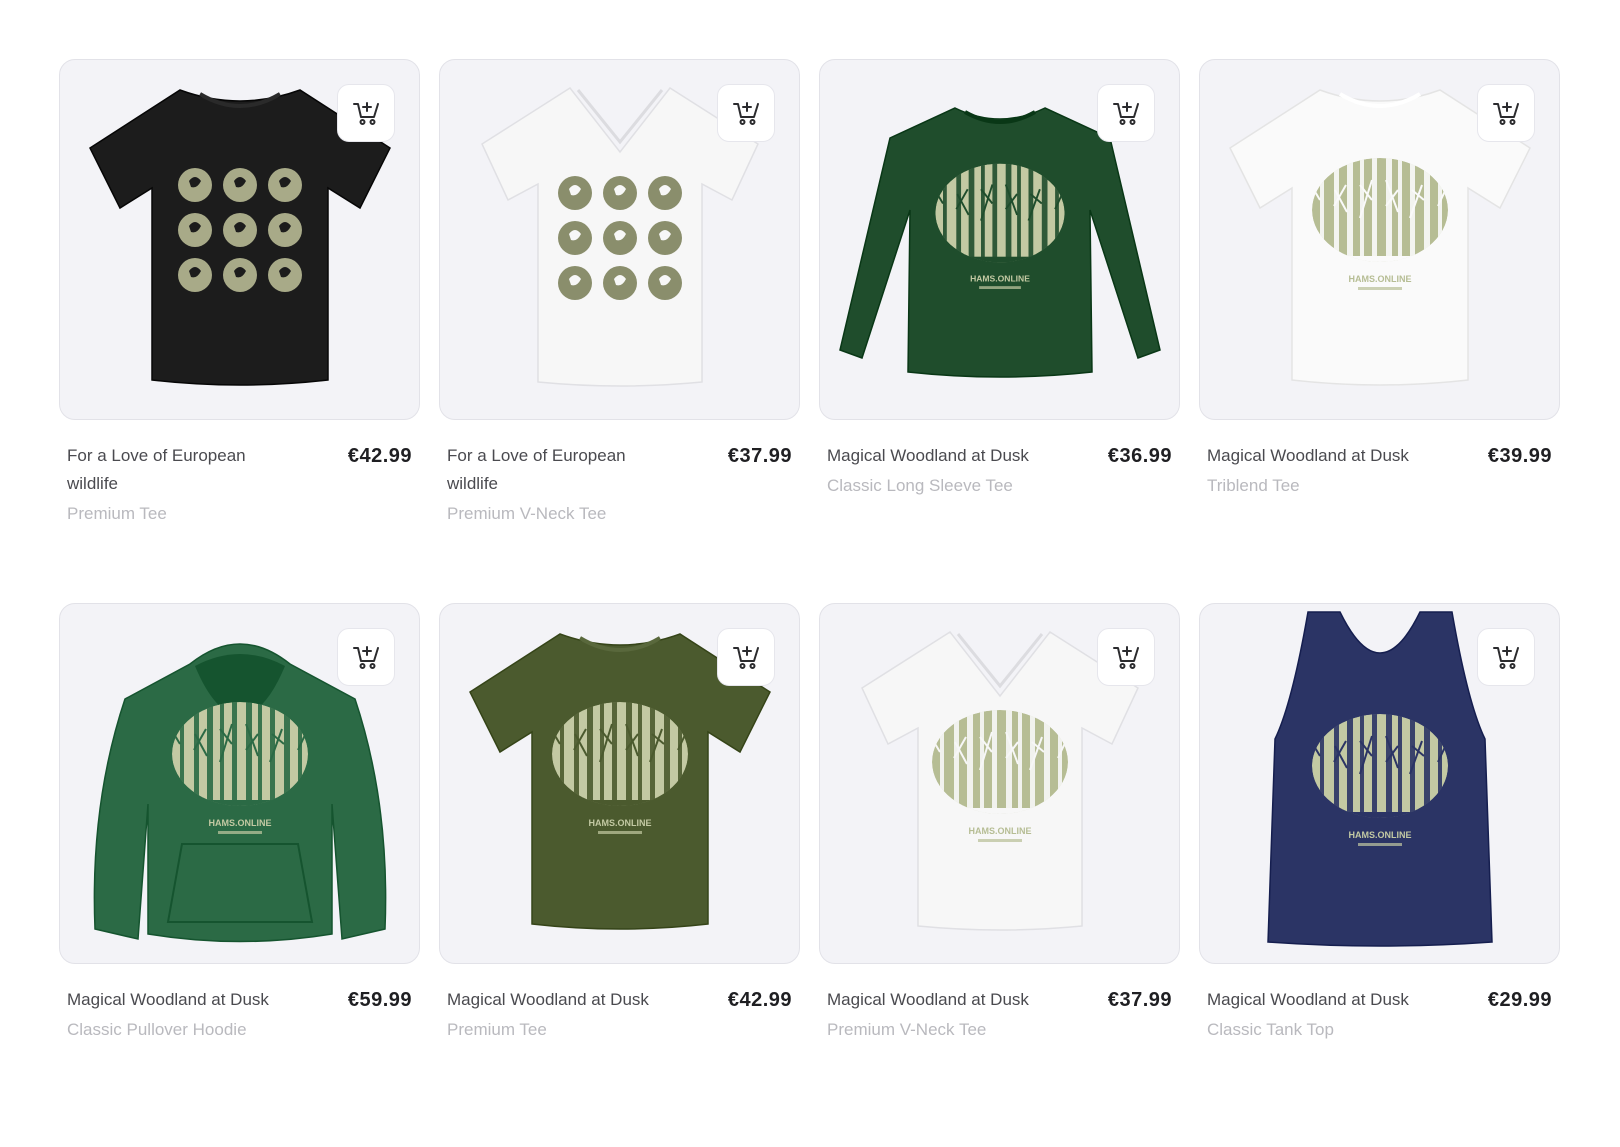  What do you see at coordinates (379, 1000) in the screenshot?
I see `product-price: €59.99` at bounding box center [379, 1000].